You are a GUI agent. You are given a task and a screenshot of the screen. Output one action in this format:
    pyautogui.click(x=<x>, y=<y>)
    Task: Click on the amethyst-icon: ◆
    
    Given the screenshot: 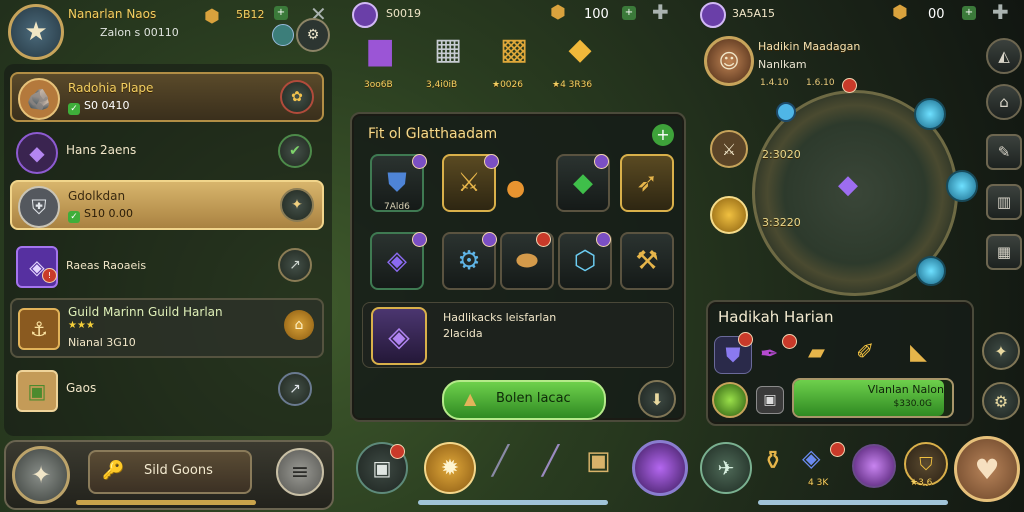 What is the action you would take?
    pyautogui.click(x=37, y=153)
    